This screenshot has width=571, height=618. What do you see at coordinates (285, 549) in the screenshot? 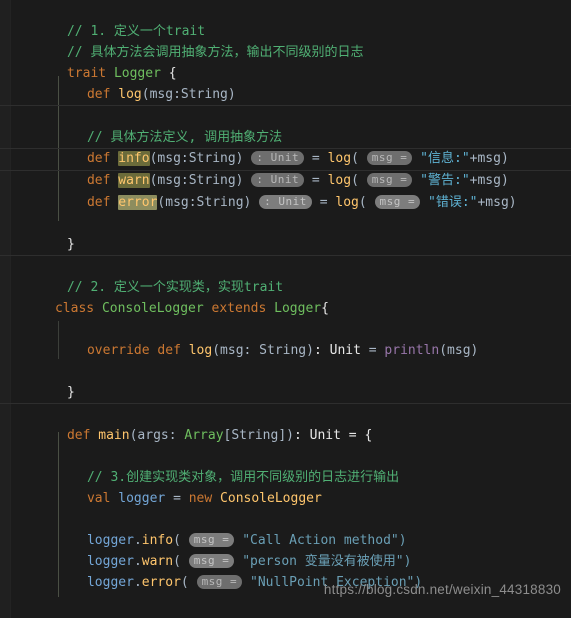
I see `code-line: logger.warn( msg = "person 变量没有被使用")` at bounding box center [285, 549].